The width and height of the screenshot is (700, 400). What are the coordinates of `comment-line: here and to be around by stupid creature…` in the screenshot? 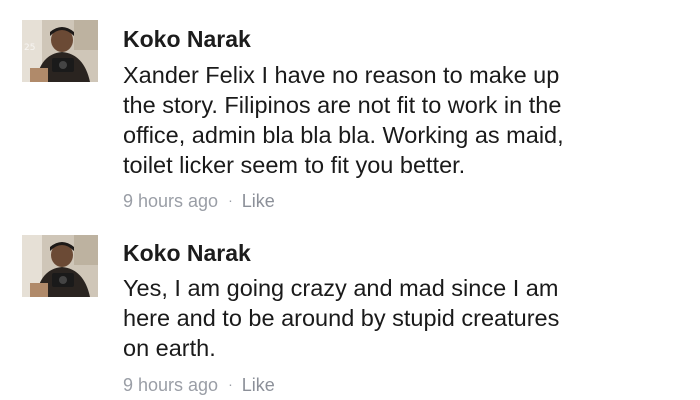 It's located at (341, 318).